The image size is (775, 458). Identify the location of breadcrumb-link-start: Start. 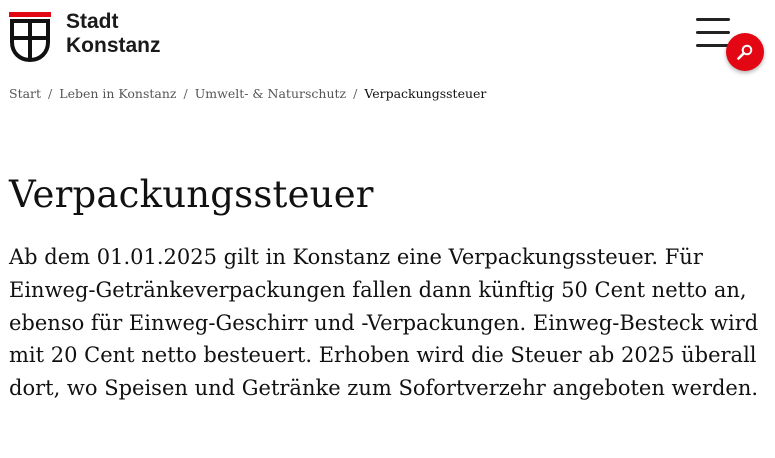
(25, 93).